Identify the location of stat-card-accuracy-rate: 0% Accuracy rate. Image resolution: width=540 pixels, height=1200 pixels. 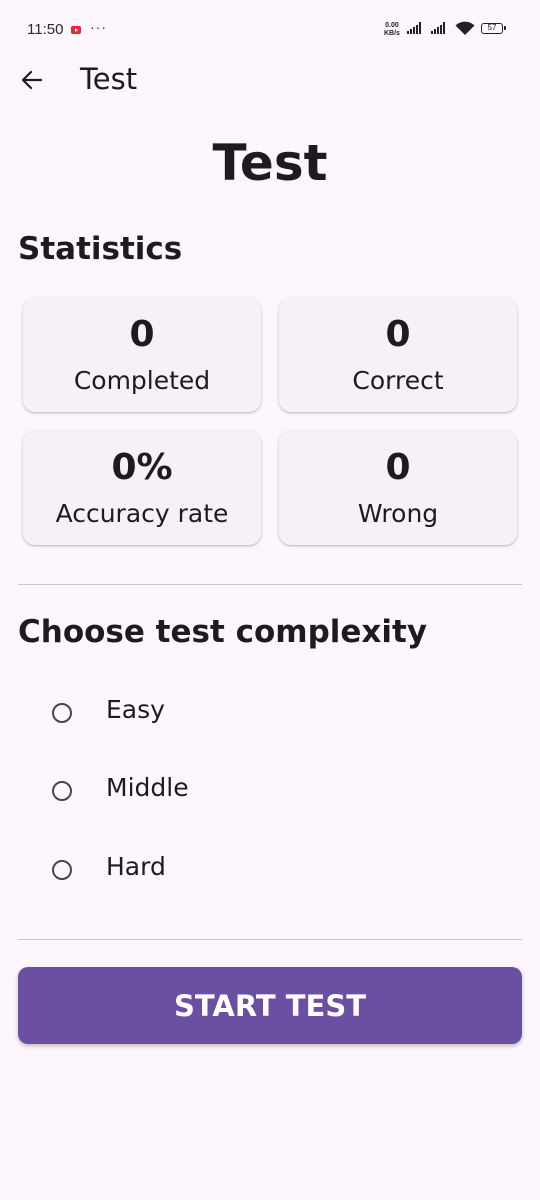
(142, 488).